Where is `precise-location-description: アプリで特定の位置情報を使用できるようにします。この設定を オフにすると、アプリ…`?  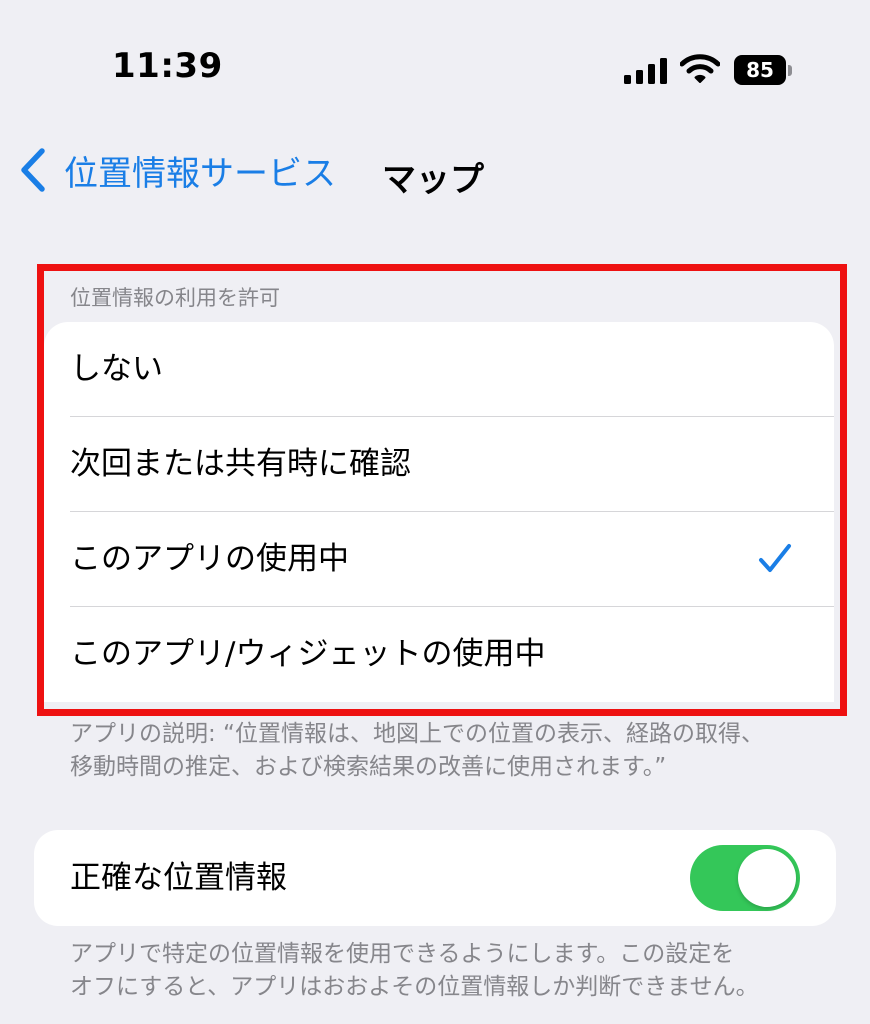 precise-location-description: アプリで特定の位置情報を使用できるようにします。この設定を オフにすると、アプリ… is located at coordinates (450, 971).